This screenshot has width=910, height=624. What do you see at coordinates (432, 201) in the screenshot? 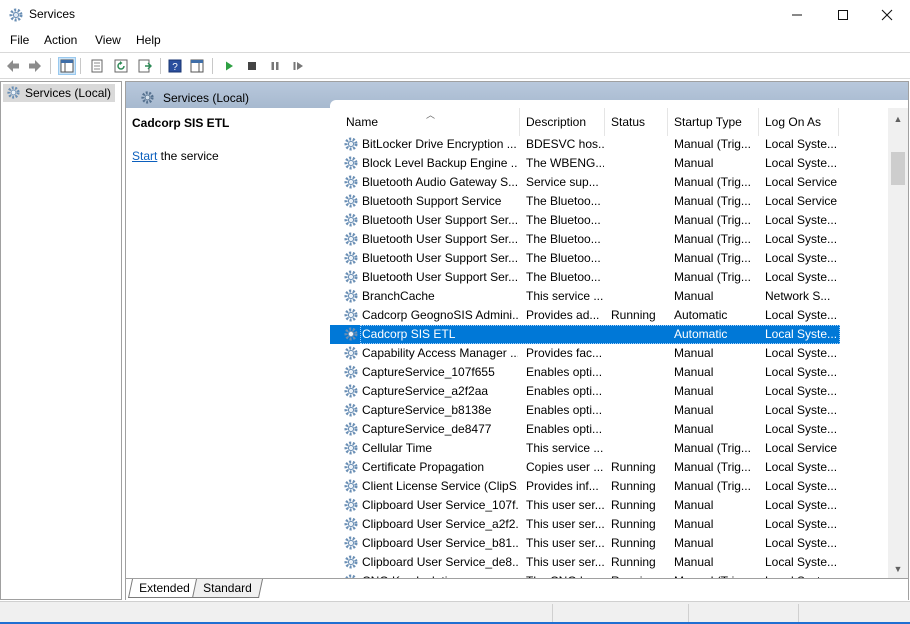
I see `cell-name: Bluetooth Support Service` at bounding box center [432, 201].